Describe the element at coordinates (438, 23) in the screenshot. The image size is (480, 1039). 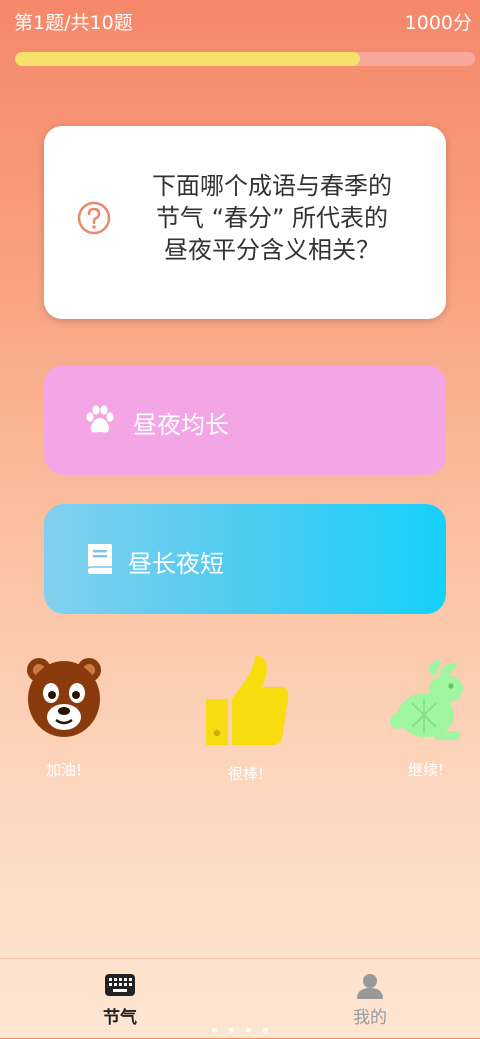
I see `score-text: 1000分` at that location.